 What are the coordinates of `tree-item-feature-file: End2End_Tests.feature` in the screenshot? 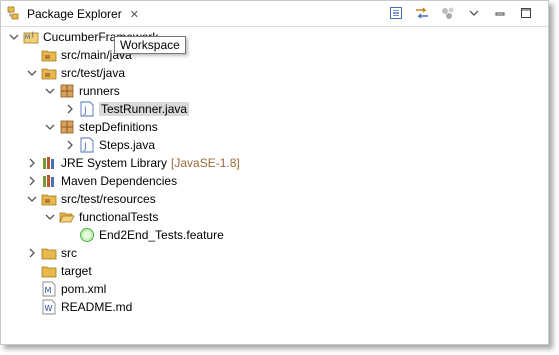 It's located at (143, 235).